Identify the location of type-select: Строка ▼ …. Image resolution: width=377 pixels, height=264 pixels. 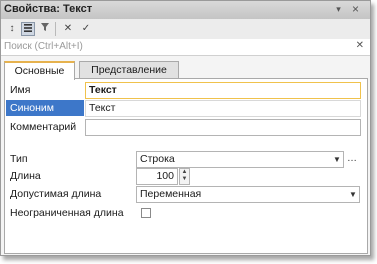
(246, 159).